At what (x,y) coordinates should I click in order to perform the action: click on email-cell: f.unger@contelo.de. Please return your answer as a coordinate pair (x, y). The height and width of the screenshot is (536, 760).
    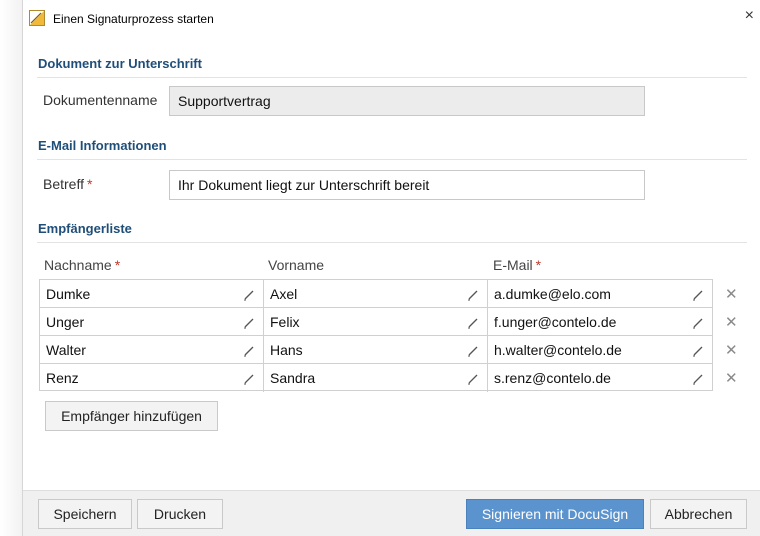
    Looking at the image, I should click on (600, 322).